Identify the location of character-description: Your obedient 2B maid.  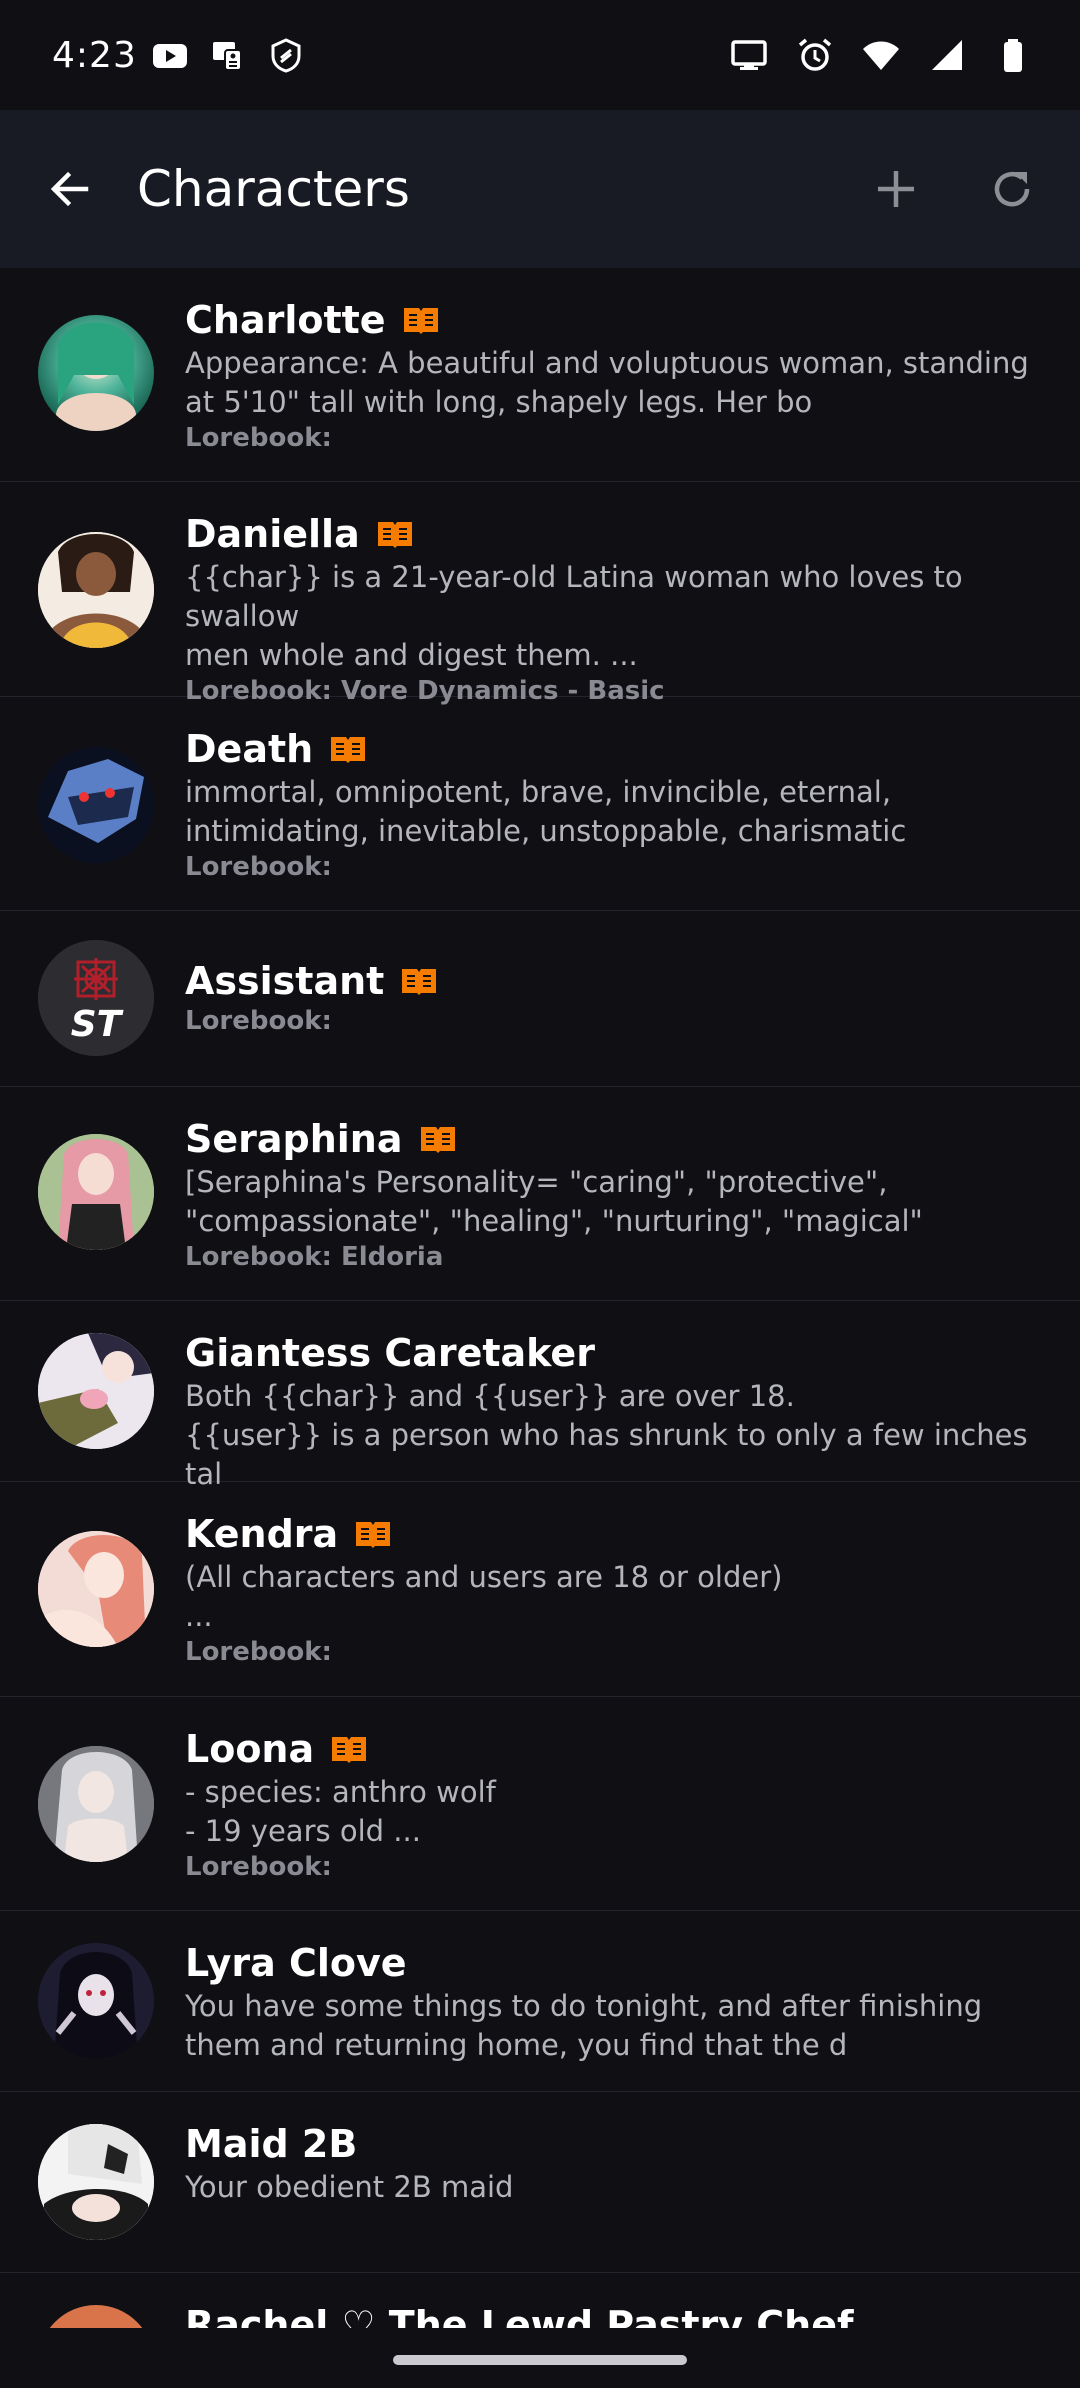
(349, 2187).